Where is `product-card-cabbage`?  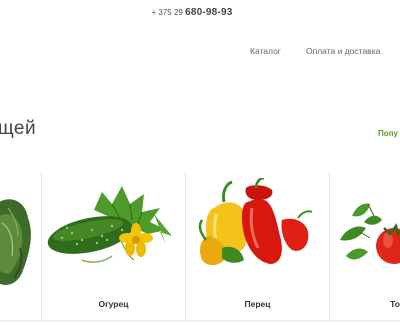
product-card-cabbage is located at coordinates (20, 246).